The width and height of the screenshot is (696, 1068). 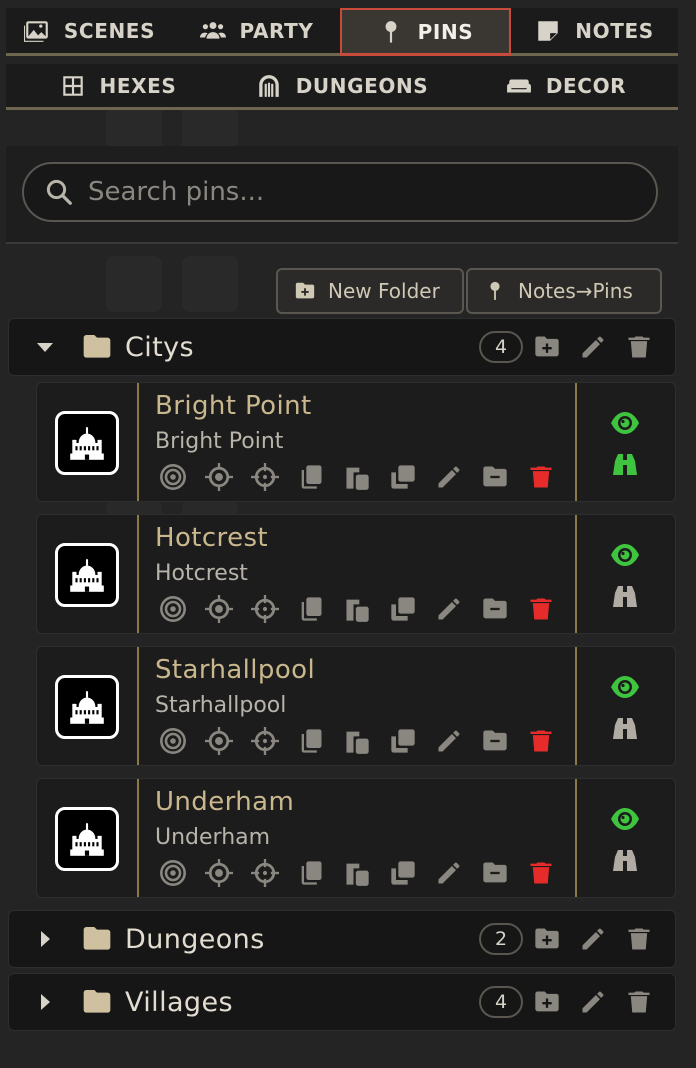 I want to click on image-icon, so click(x=35, y=31).